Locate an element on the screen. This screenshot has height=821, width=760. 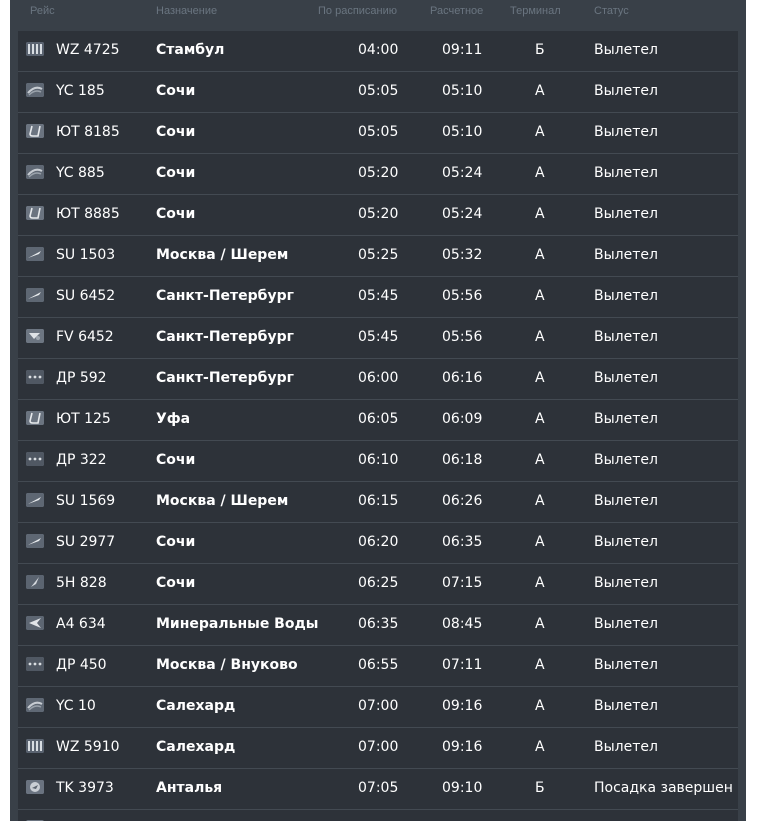
flight-row: ЮТ 8185 Сочи 05:05 05:10 А Вылетел is located at coordinates (378, 133).